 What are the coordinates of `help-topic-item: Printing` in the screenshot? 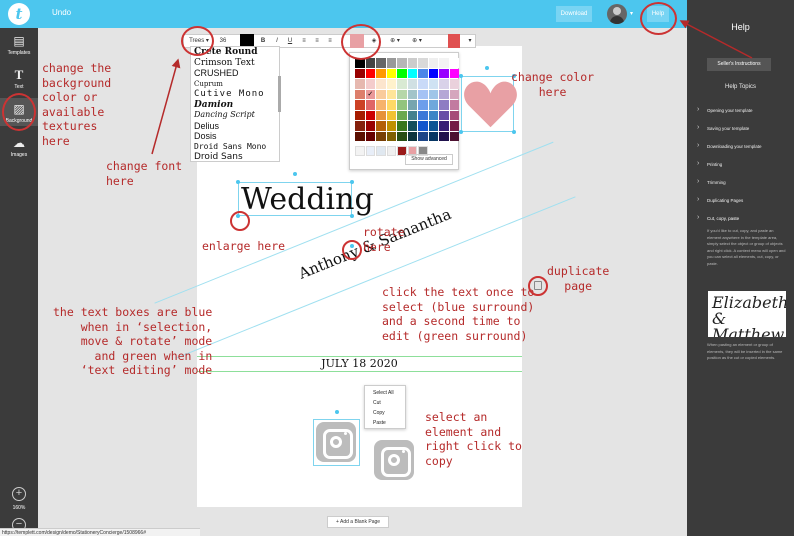 It's located at (743, 170).